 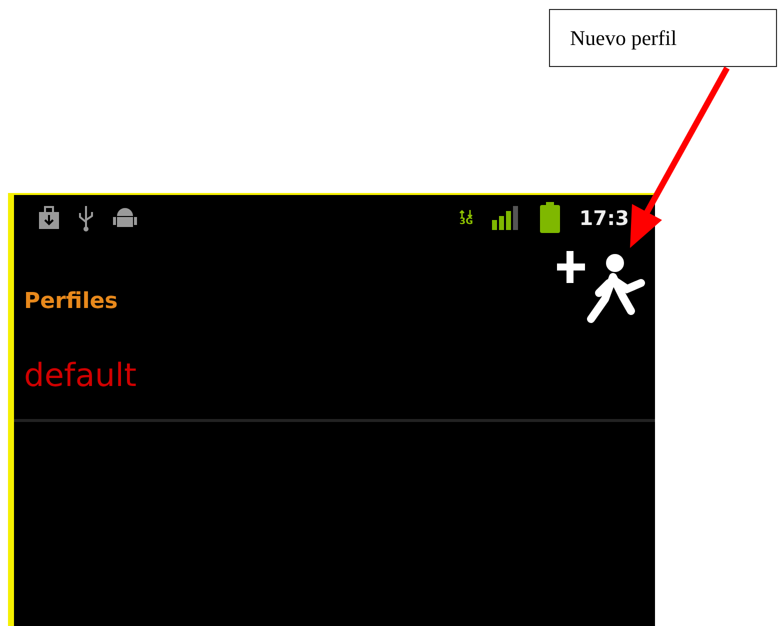 I want to click on profile-name: default, so click(x=80, y=375).